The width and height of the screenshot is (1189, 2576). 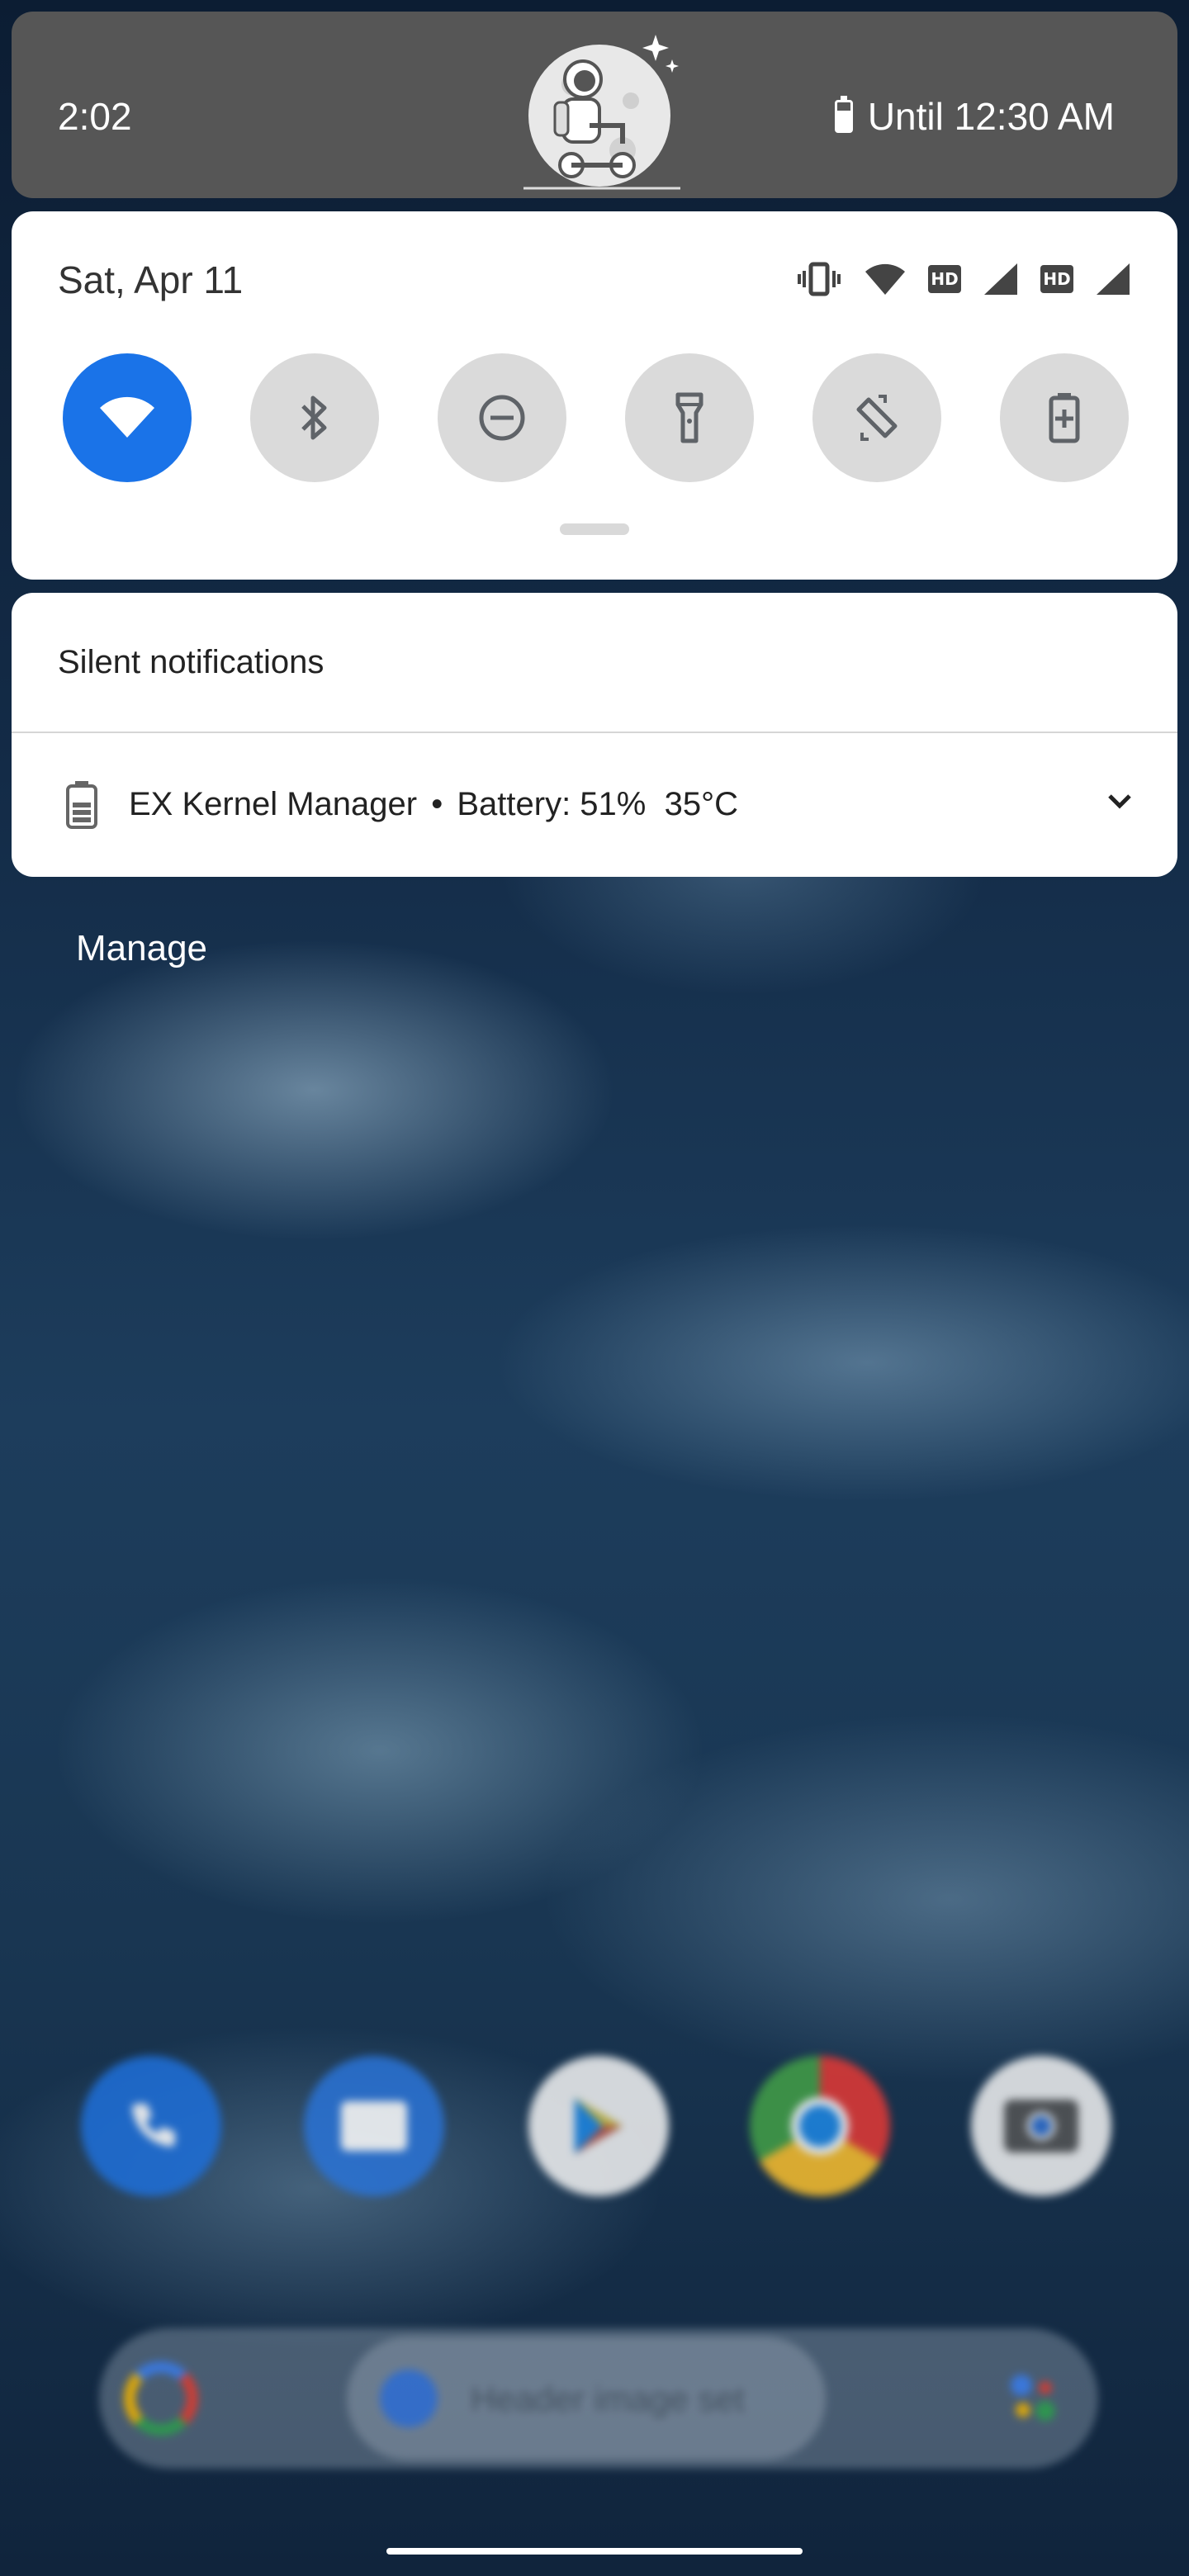 What do you see at coordinates (991, 116) in the screenshot?
I see `battery-estimate: Until 12:30 AM` at bounding box center [991, 116].